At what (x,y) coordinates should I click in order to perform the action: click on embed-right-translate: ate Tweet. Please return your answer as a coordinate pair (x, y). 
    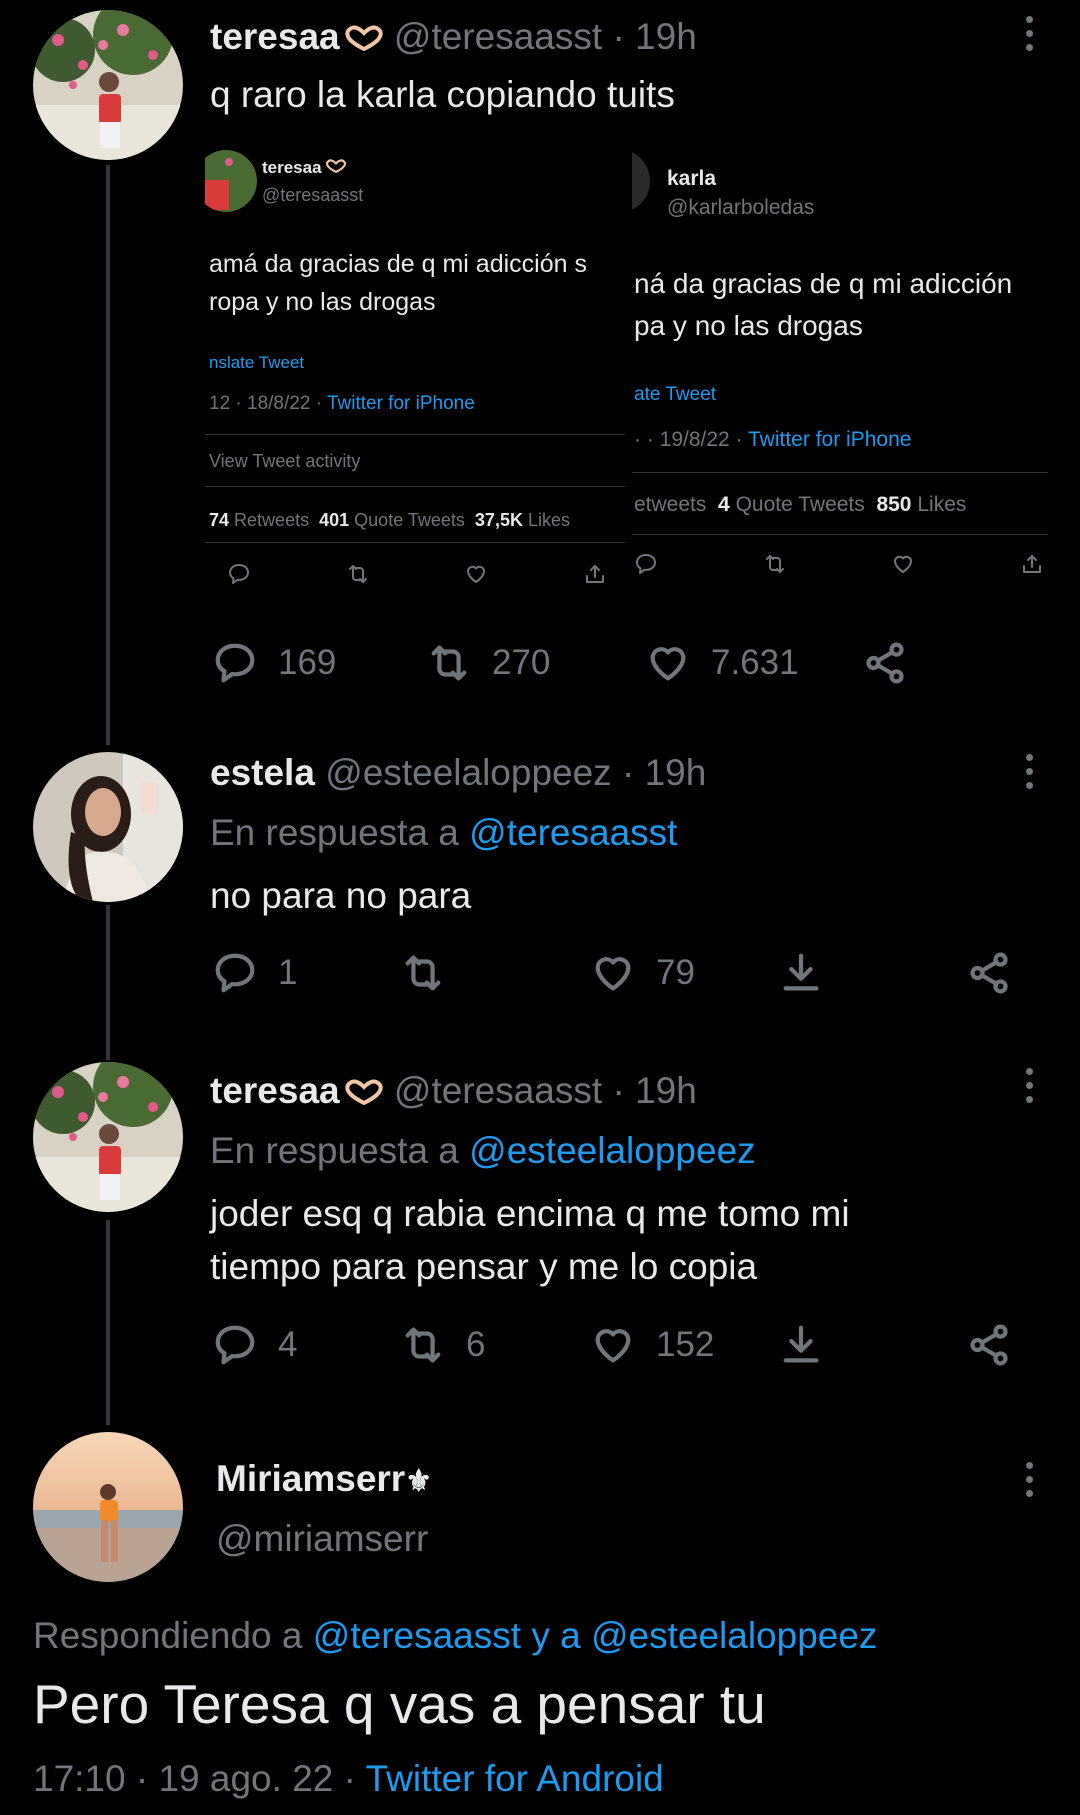
    Looking at the image, I should click on (675, 394).